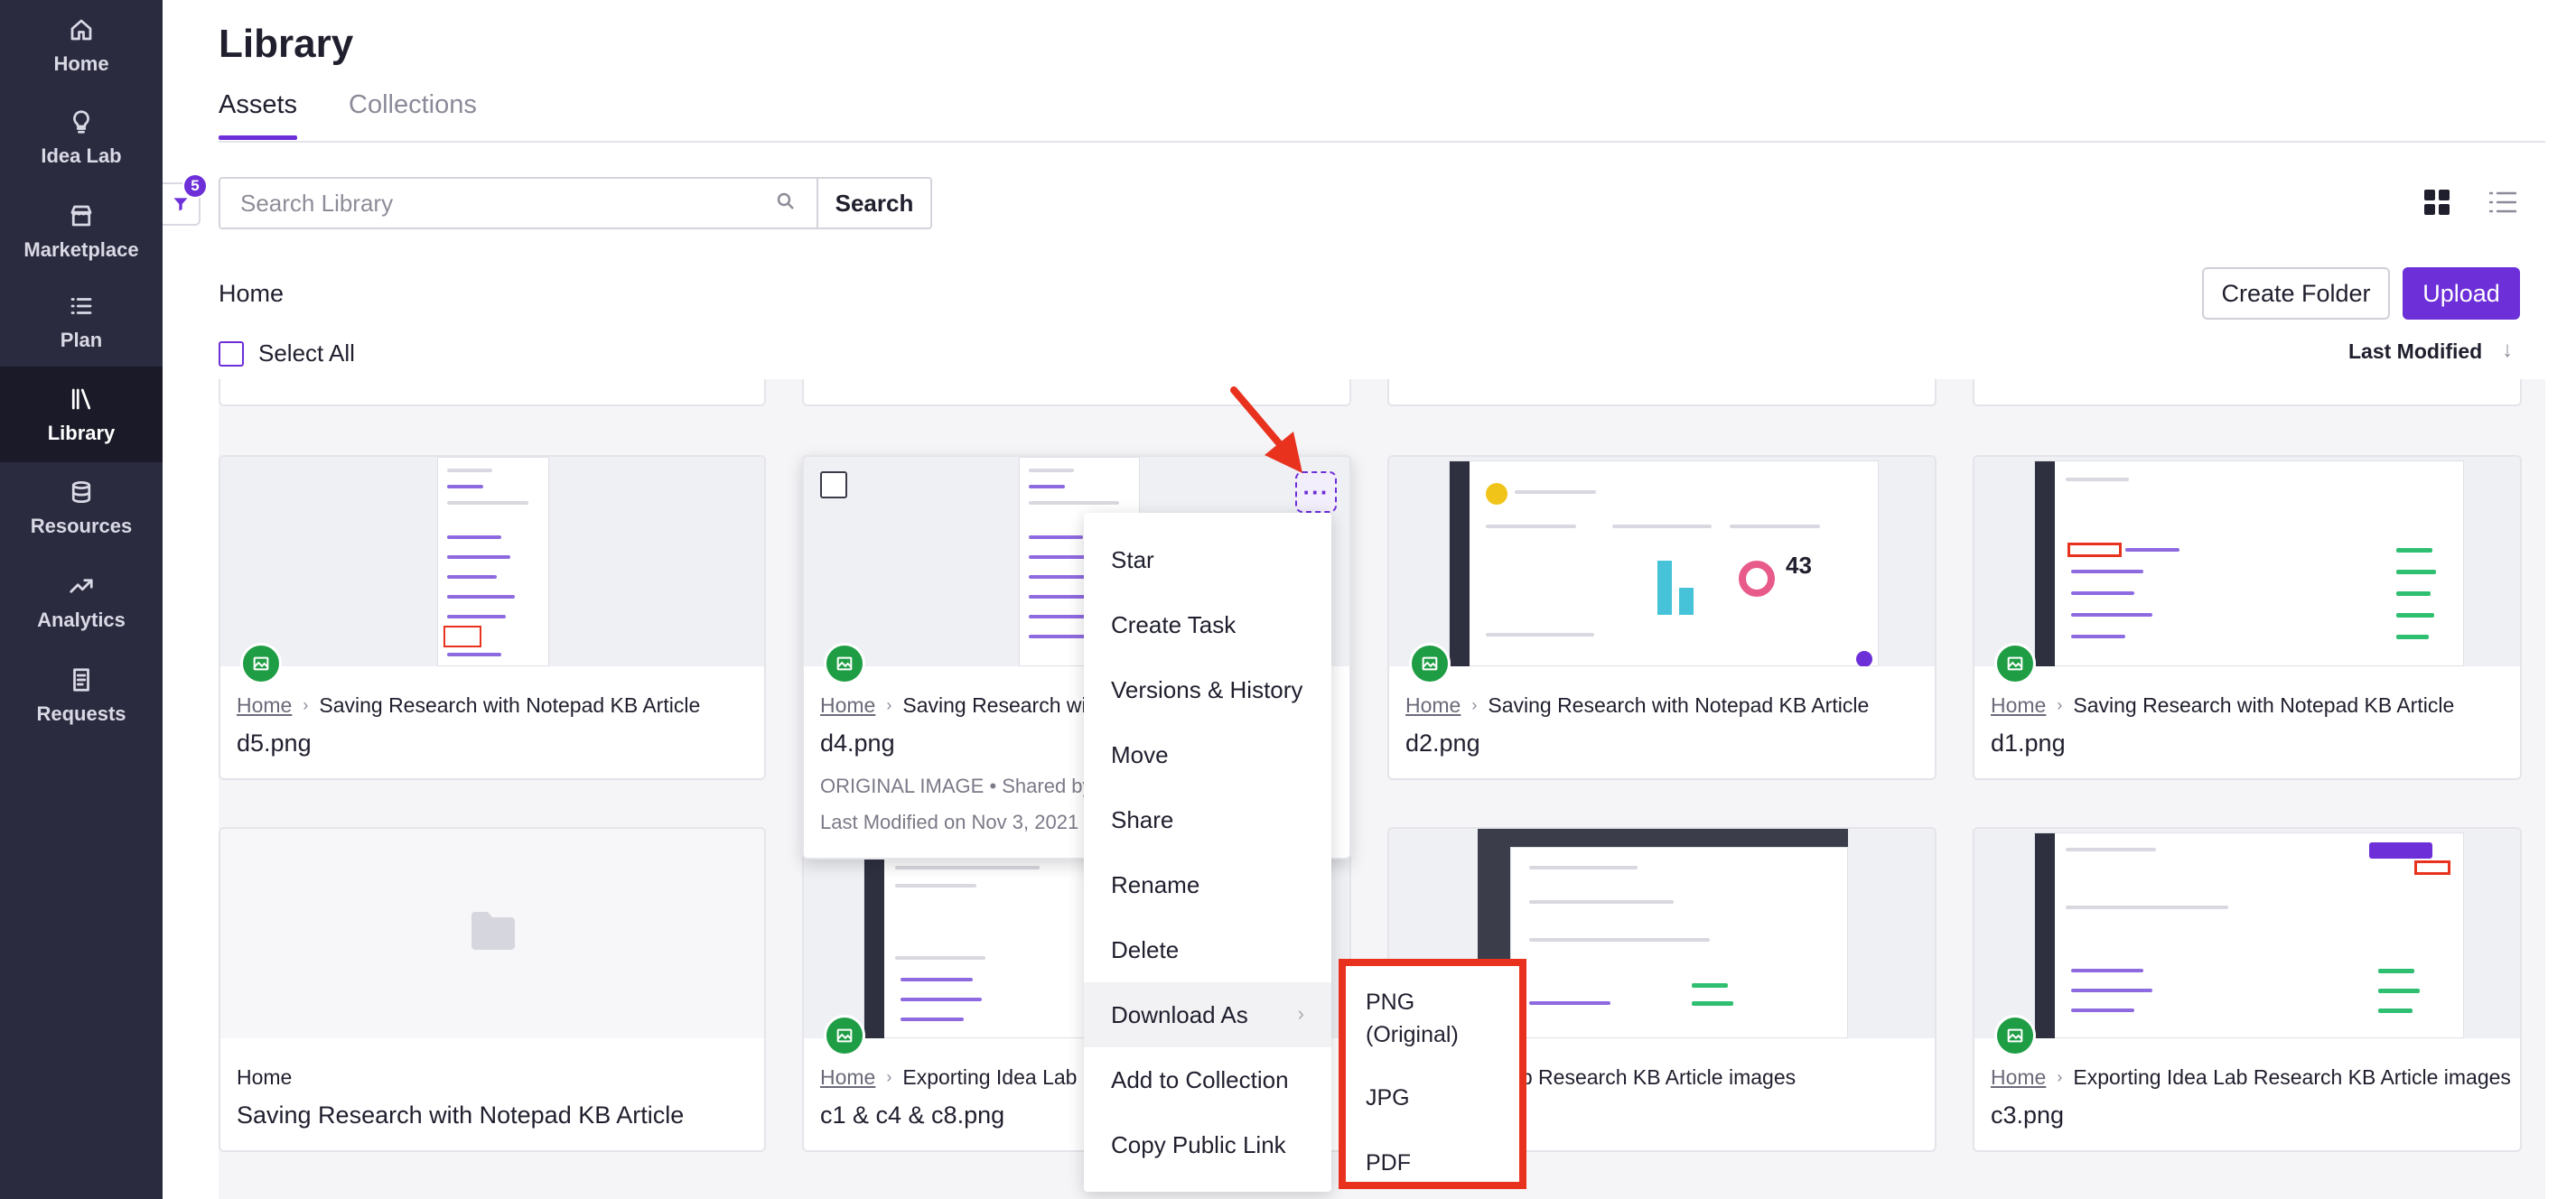  I want to click on asset-type-meta: ORIGINAL IMAGE • Shared by, so click(956, 786).